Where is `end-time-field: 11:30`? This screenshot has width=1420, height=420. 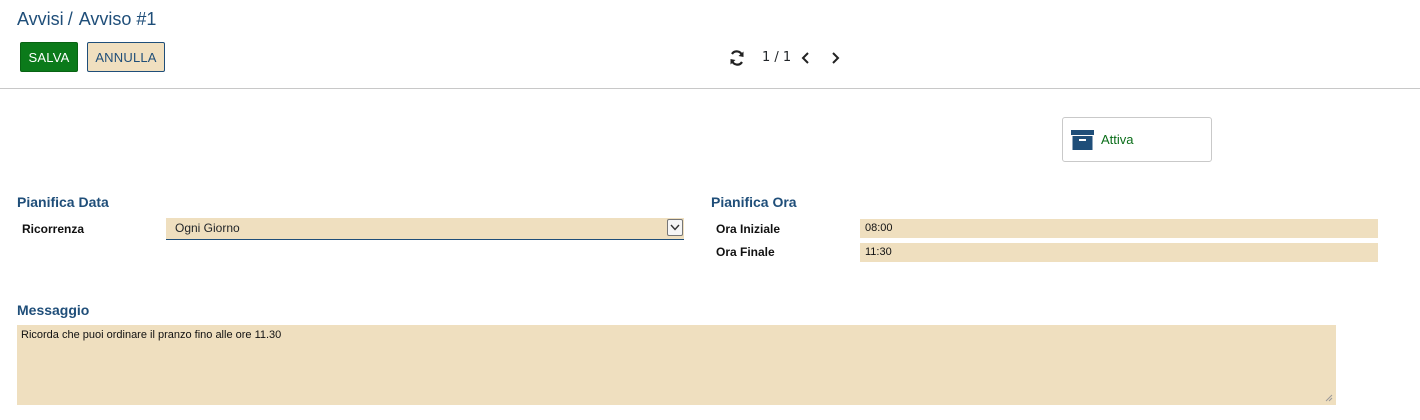
end-time-field: 11:30 is located at coordinates (1119, 252).